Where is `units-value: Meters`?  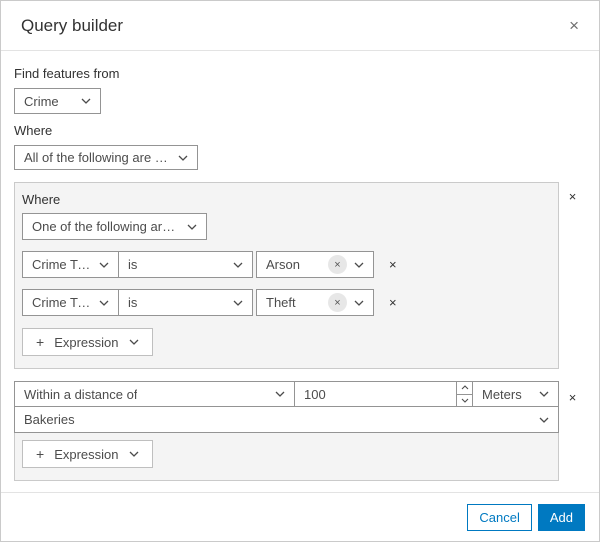
units-value: Meters is located at coordinates (502, 394).